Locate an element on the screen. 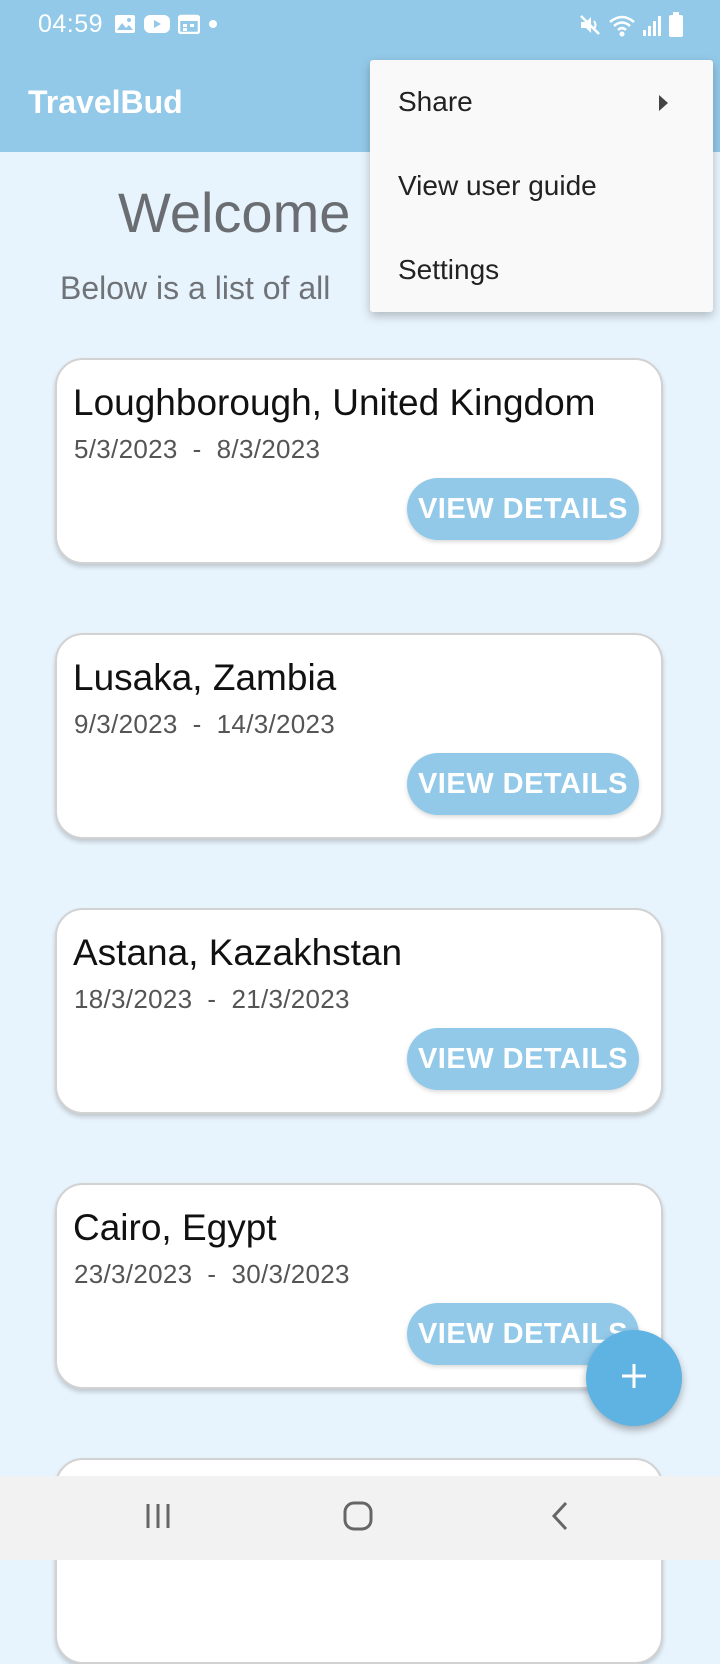 The image size is (720, 1664). home-icon is located at coordinates (358, 1518).